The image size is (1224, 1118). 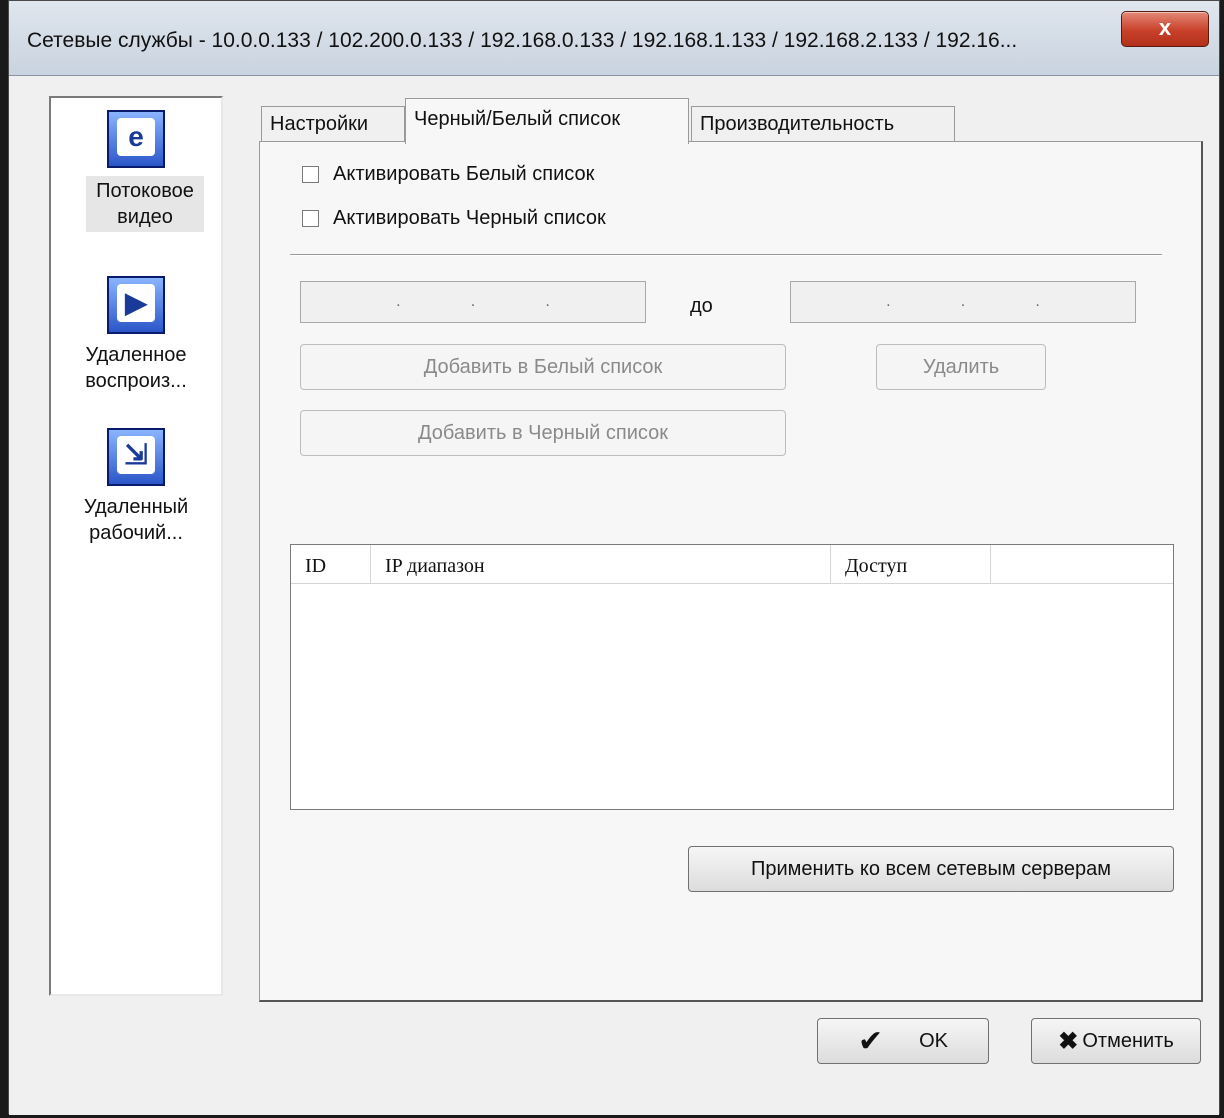 I want to click on whitelist-checkbox-label: Активировать Белый список, so click(x=464, y=173).